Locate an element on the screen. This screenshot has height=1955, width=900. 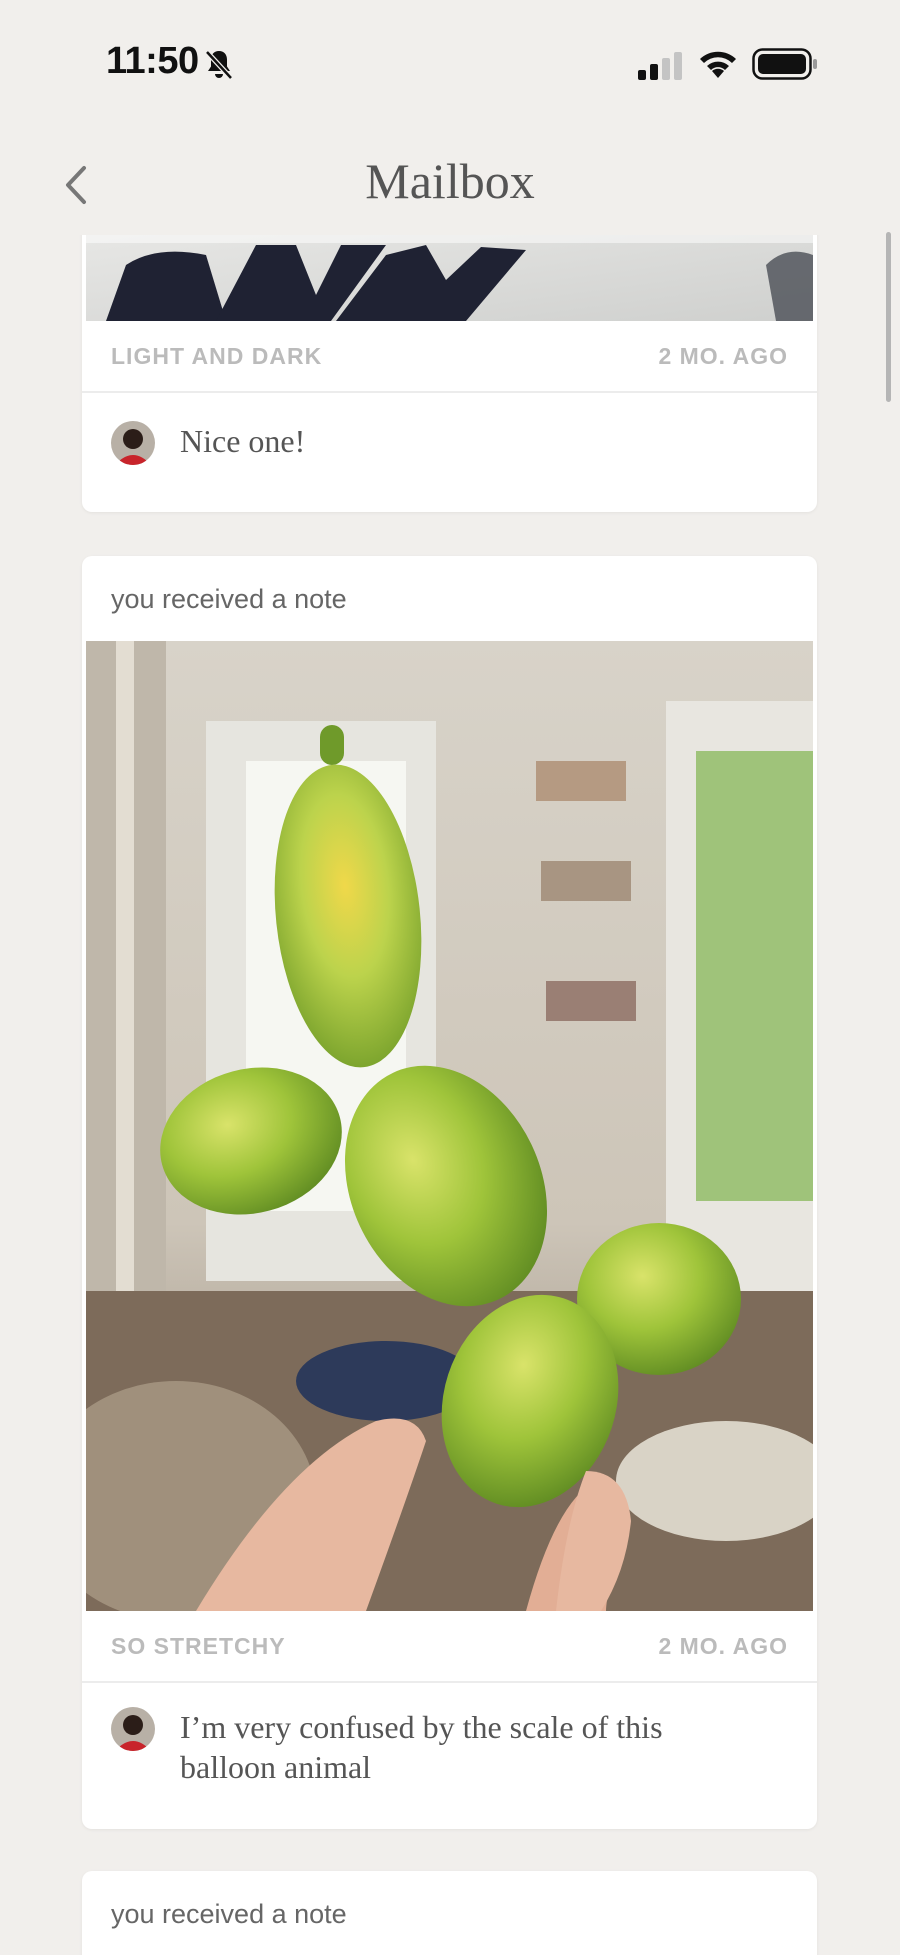
note-photo is located at coordinates (449, 278).